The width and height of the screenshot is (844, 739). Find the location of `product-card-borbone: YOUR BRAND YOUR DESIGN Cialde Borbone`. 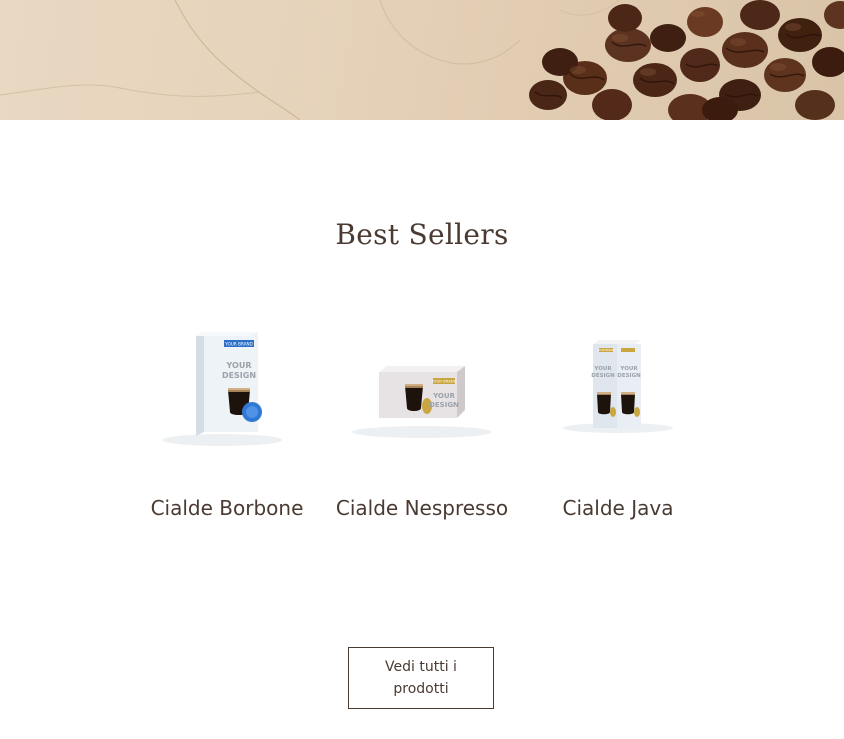

product-card-borbone: YOUR BRAND YOUR DESIGN Cialde Borbone is located at coordinates (227, 430).